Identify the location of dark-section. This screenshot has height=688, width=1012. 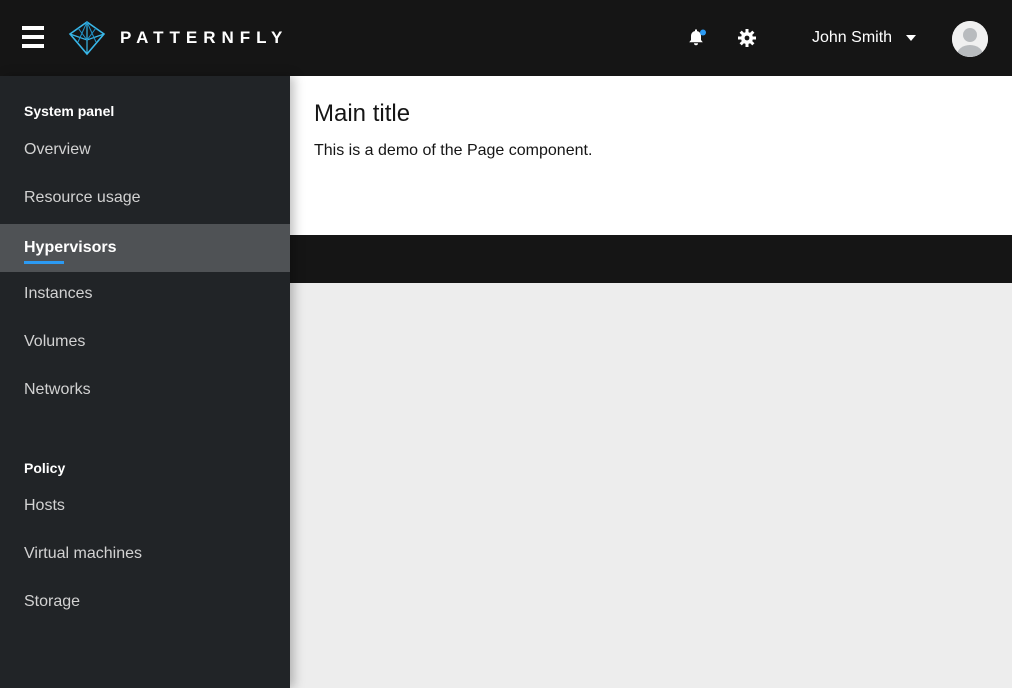
(651, 259).